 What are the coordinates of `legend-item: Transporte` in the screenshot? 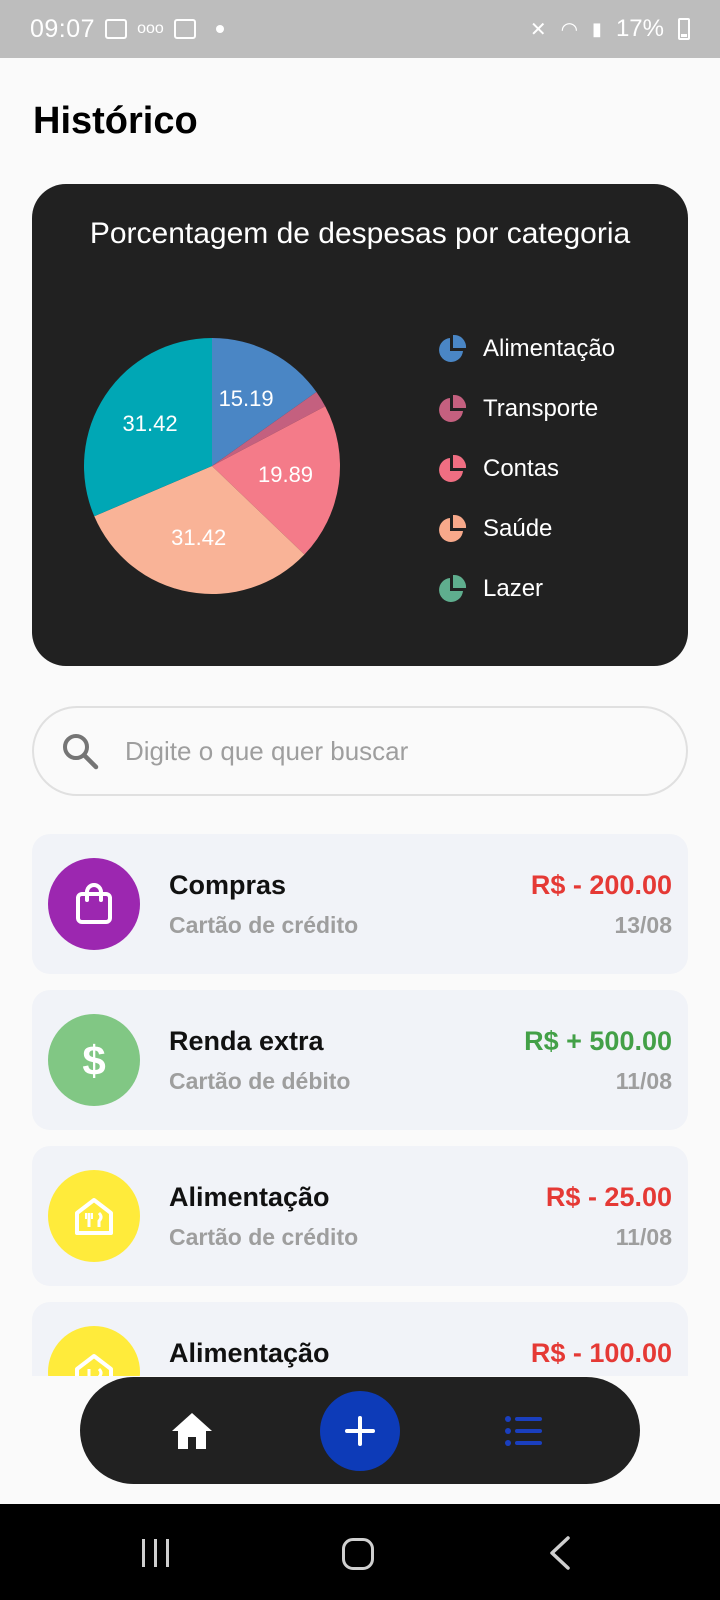 It's located at (526, 409).